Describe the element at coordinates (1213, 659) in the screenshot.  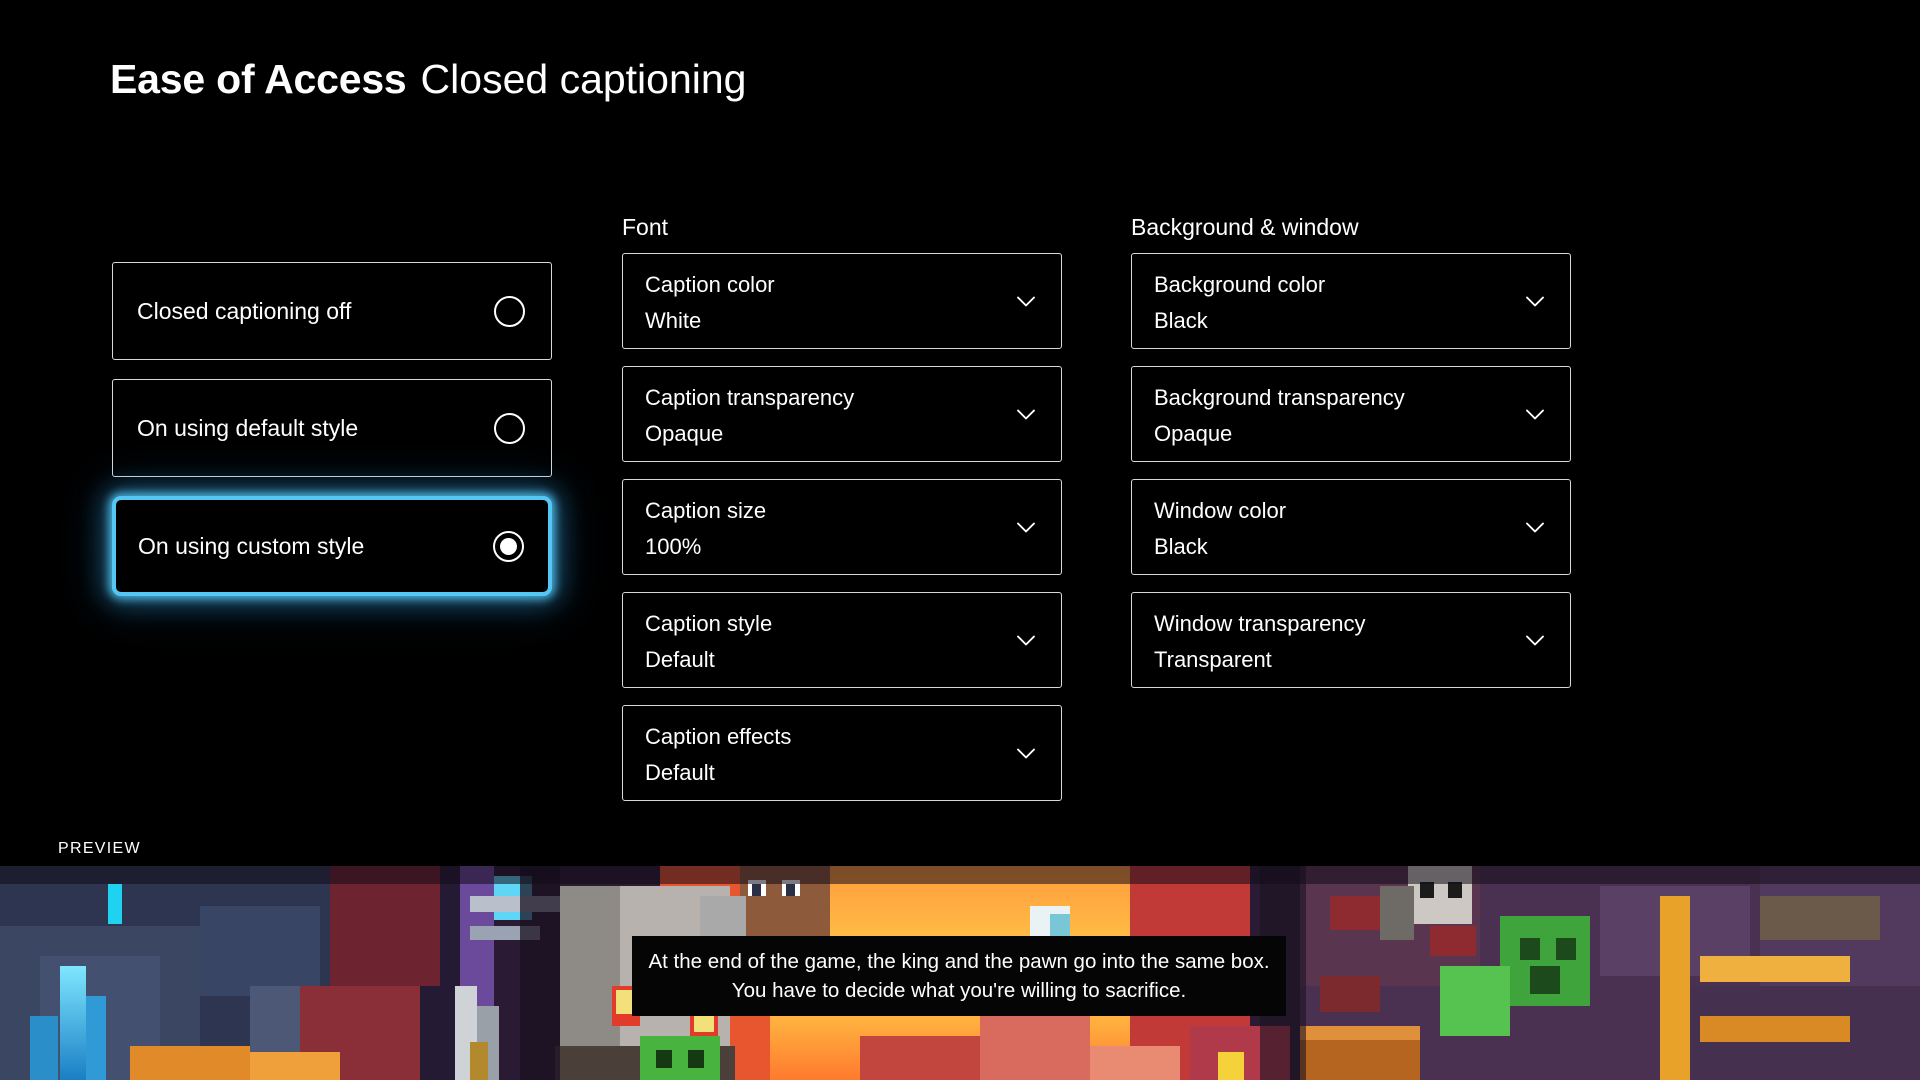
I see `dropdown-value: Transparent` at that location.